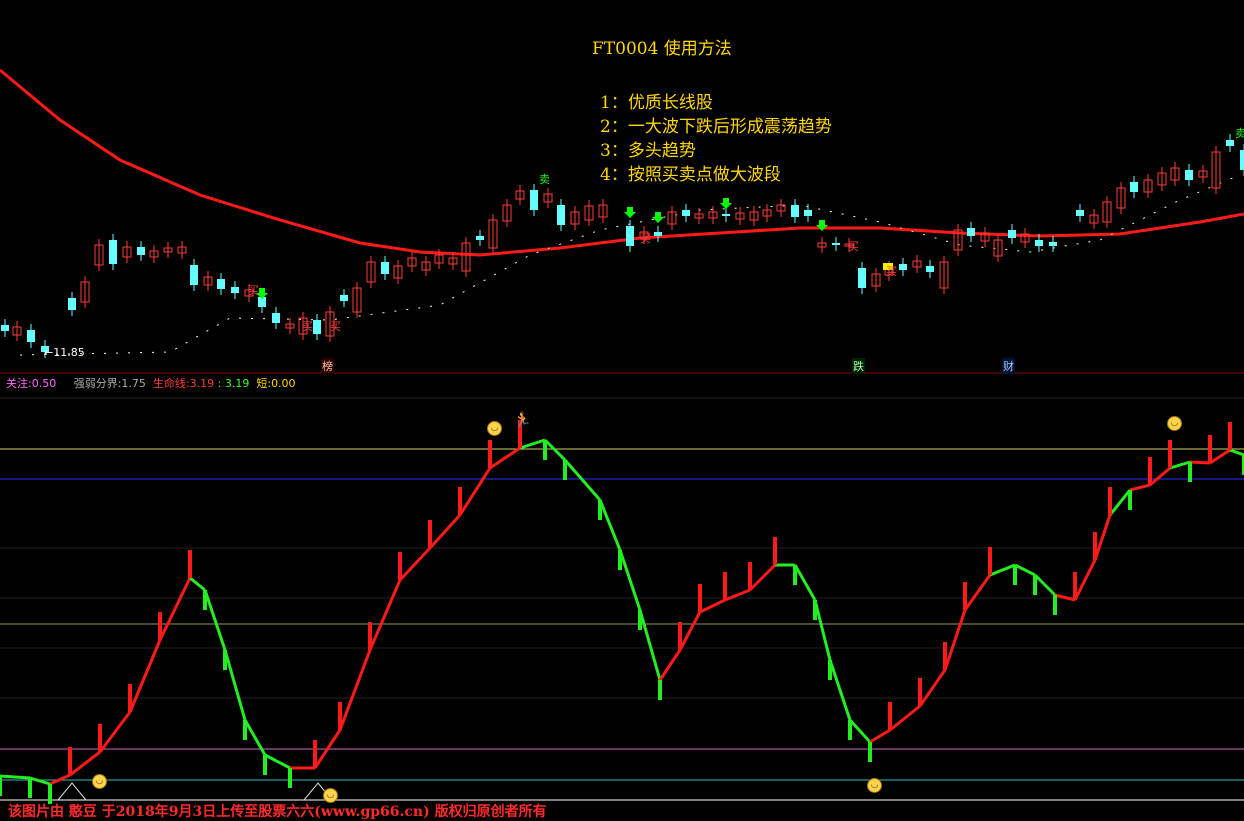  I want to click on strength-label: 强弱分界:, so click(97, 383).